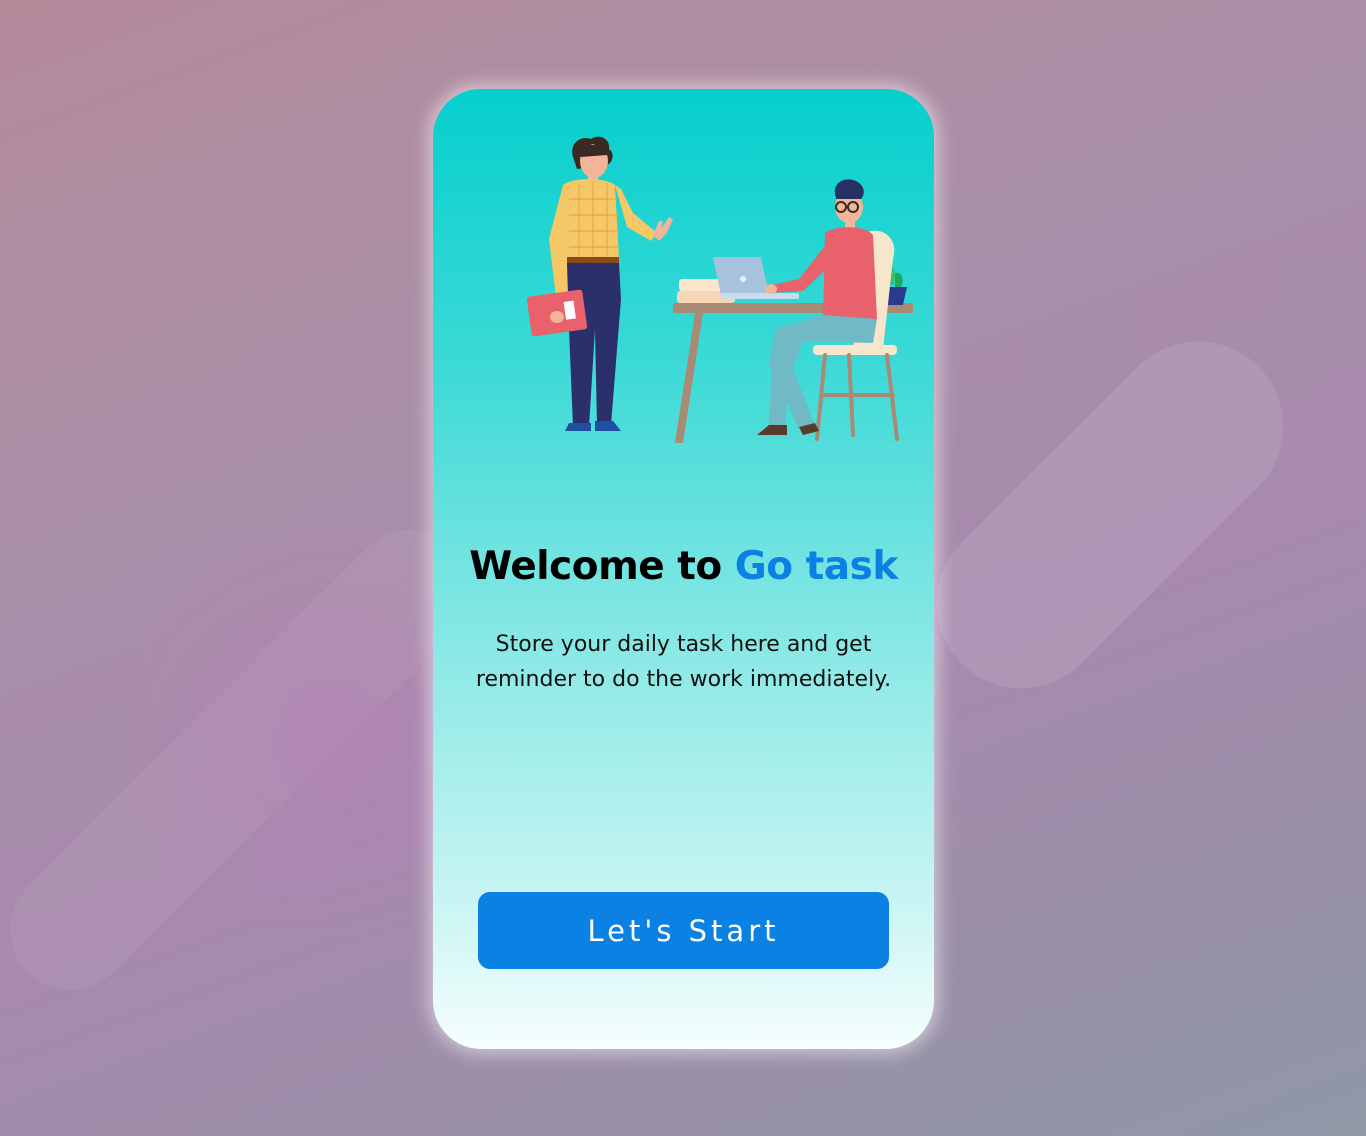 This screenshot has width=1366, height=1136. I want to click on brand-name: Go task, so click(816, 566).